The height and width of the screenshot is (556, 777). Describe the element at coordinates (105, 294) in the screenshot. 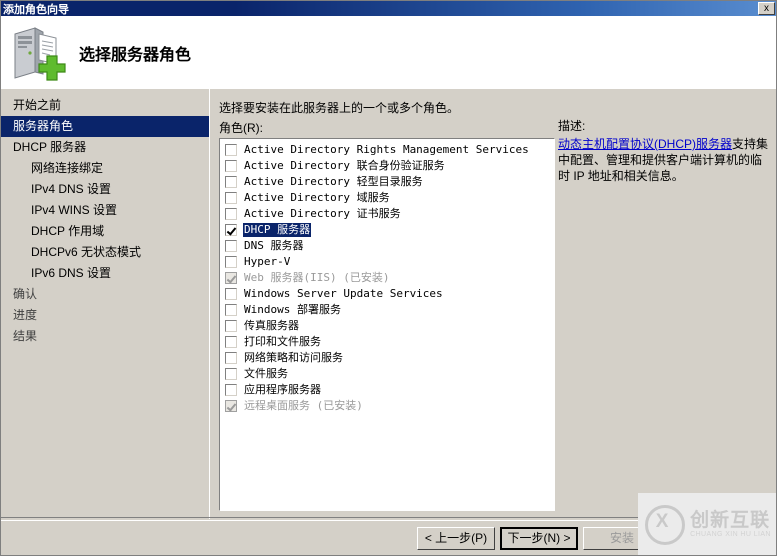

I see `sidebar-item-confirmation: 确认` at that location.